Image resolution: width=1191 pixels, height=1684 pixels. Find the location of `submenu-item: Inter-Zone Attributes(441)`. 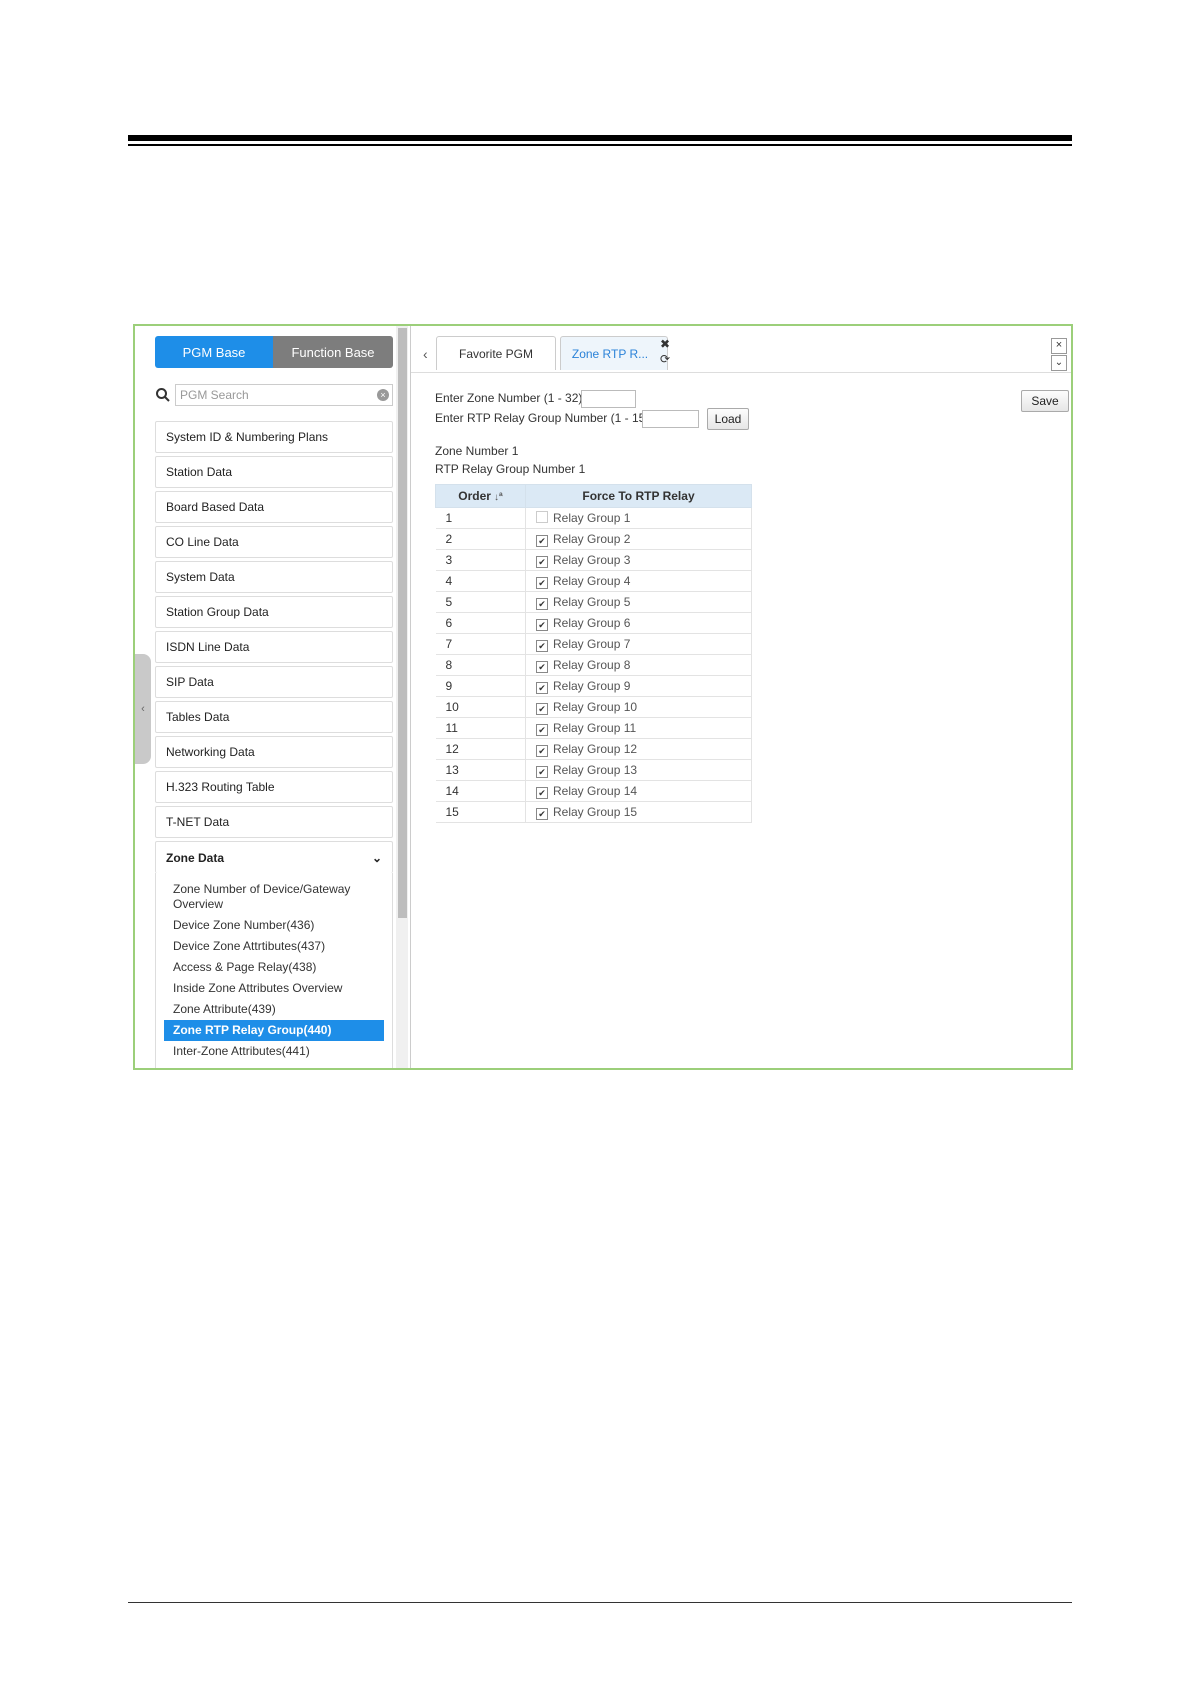

submenu-item: Inter-Zone Attributes(441) is located at coordinates (274, 1051).